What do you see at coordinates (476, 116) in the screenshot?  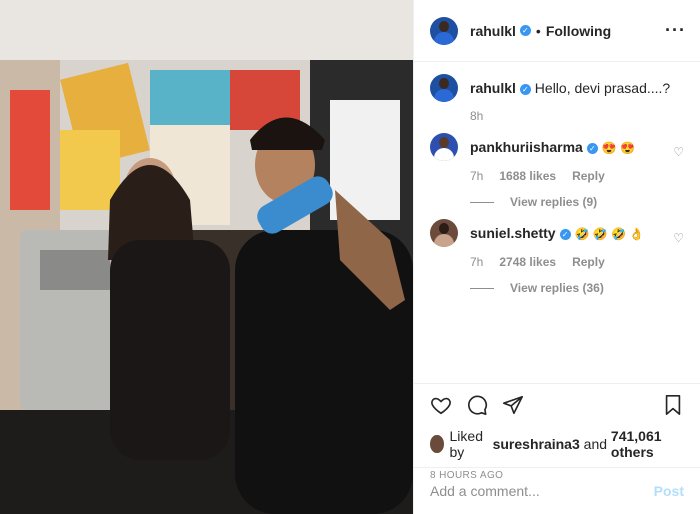 I see `comment-time: 8h` at bounding box center [476, 116].